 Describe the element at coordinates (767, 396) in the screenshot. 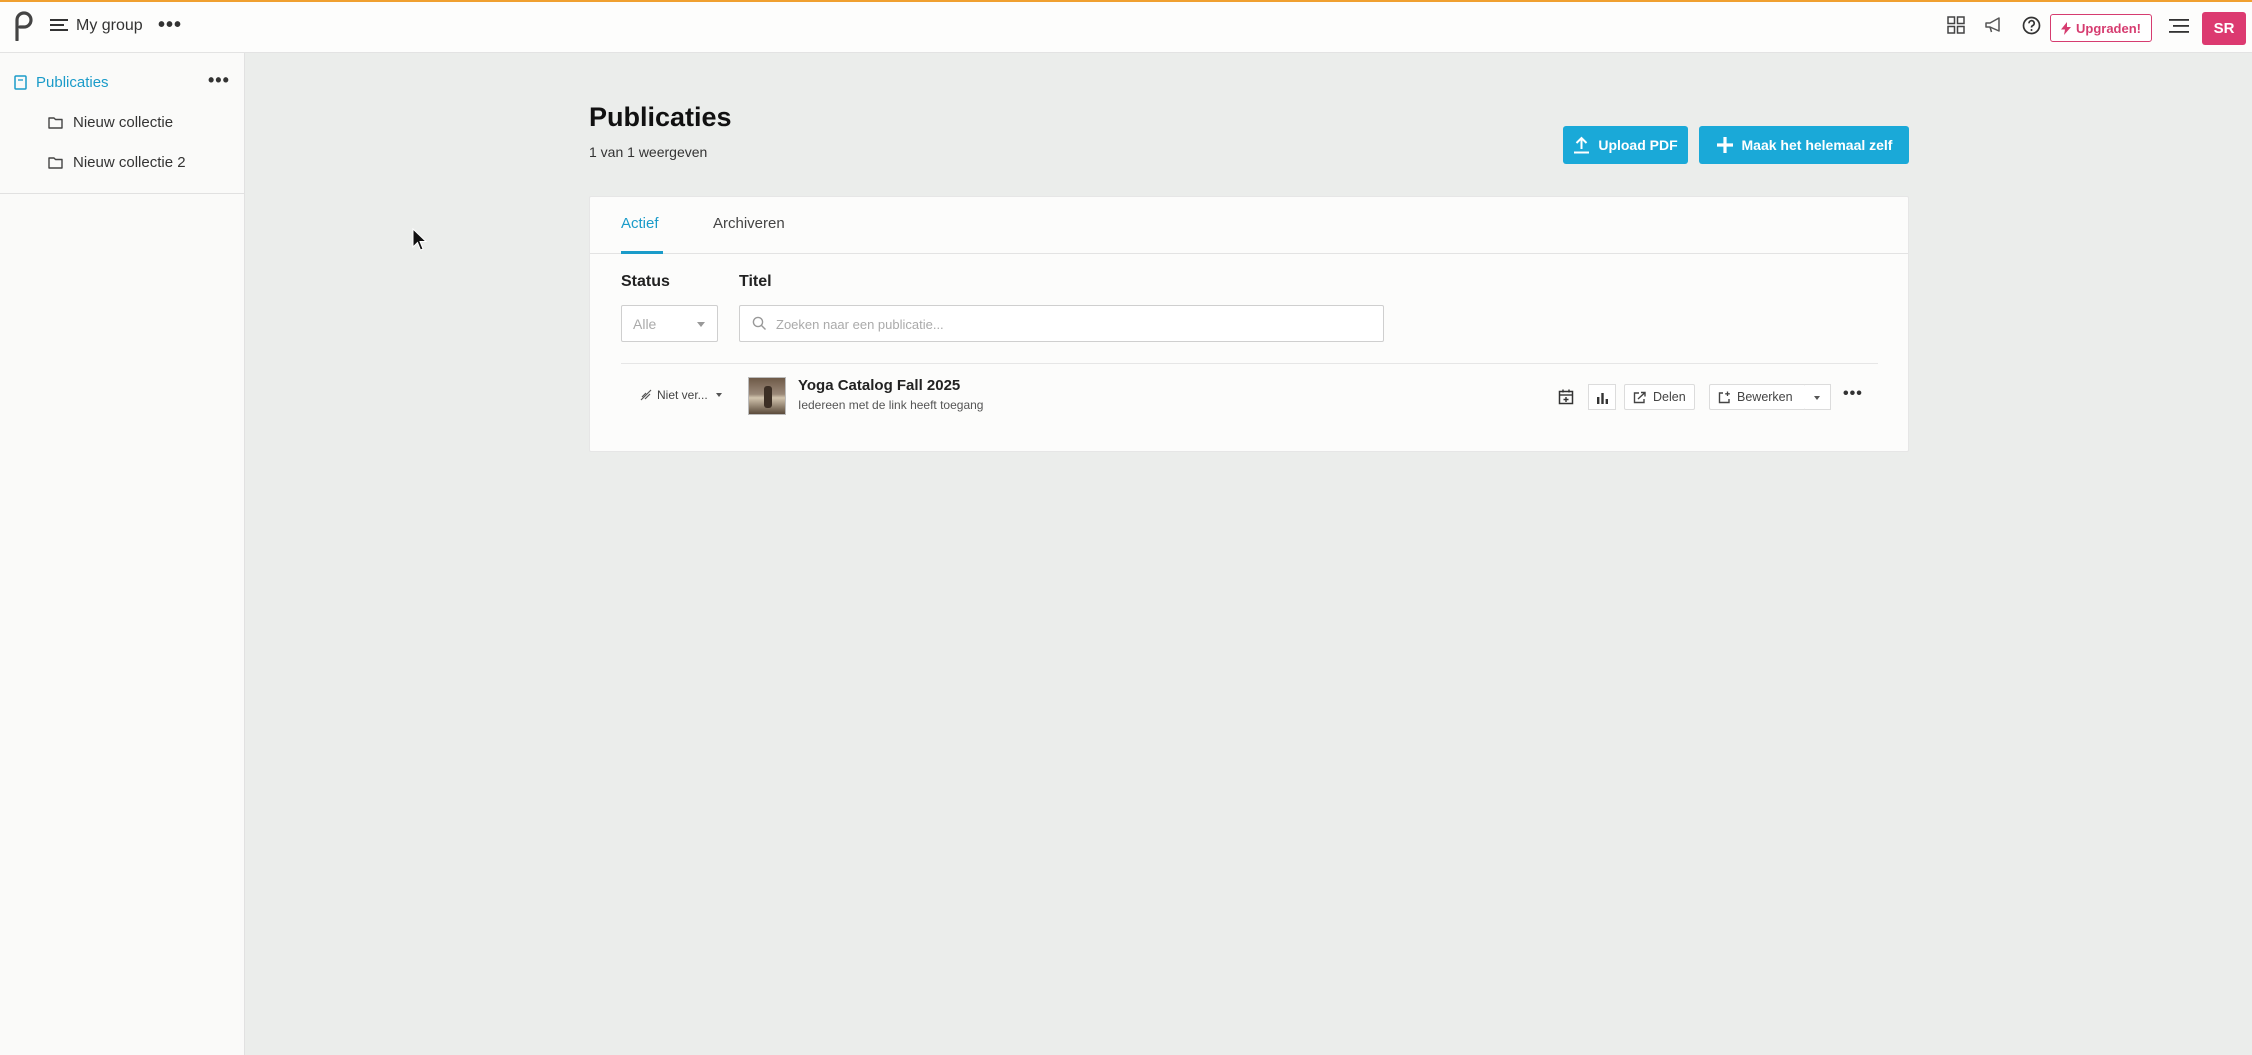

I see `publication-thumbnail` at that location.